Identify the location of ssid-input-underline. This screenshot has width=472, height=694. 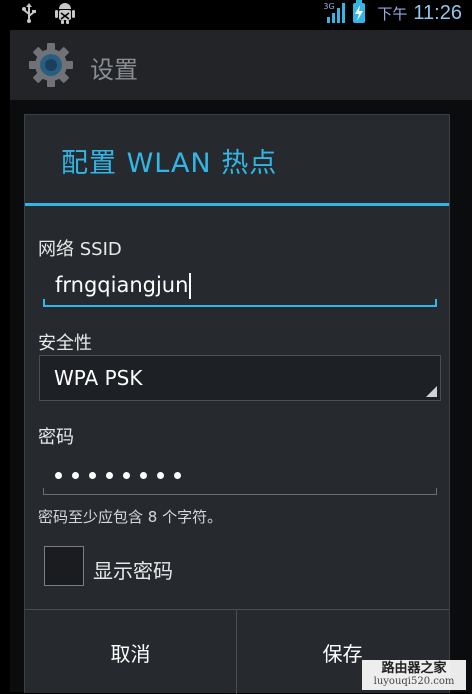
(240, 303).